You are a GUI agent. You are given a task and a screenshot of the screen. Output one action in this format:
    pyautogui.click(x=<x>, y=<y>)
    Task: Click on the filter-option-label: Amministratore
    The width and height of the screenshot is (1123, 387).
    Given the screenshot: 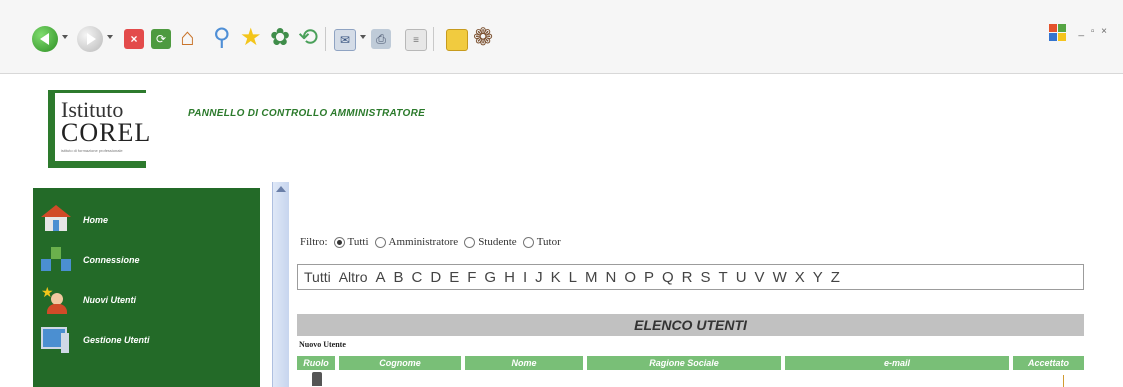 What is the action you would take?
    pyautogui.click(x=423, y=242)
    